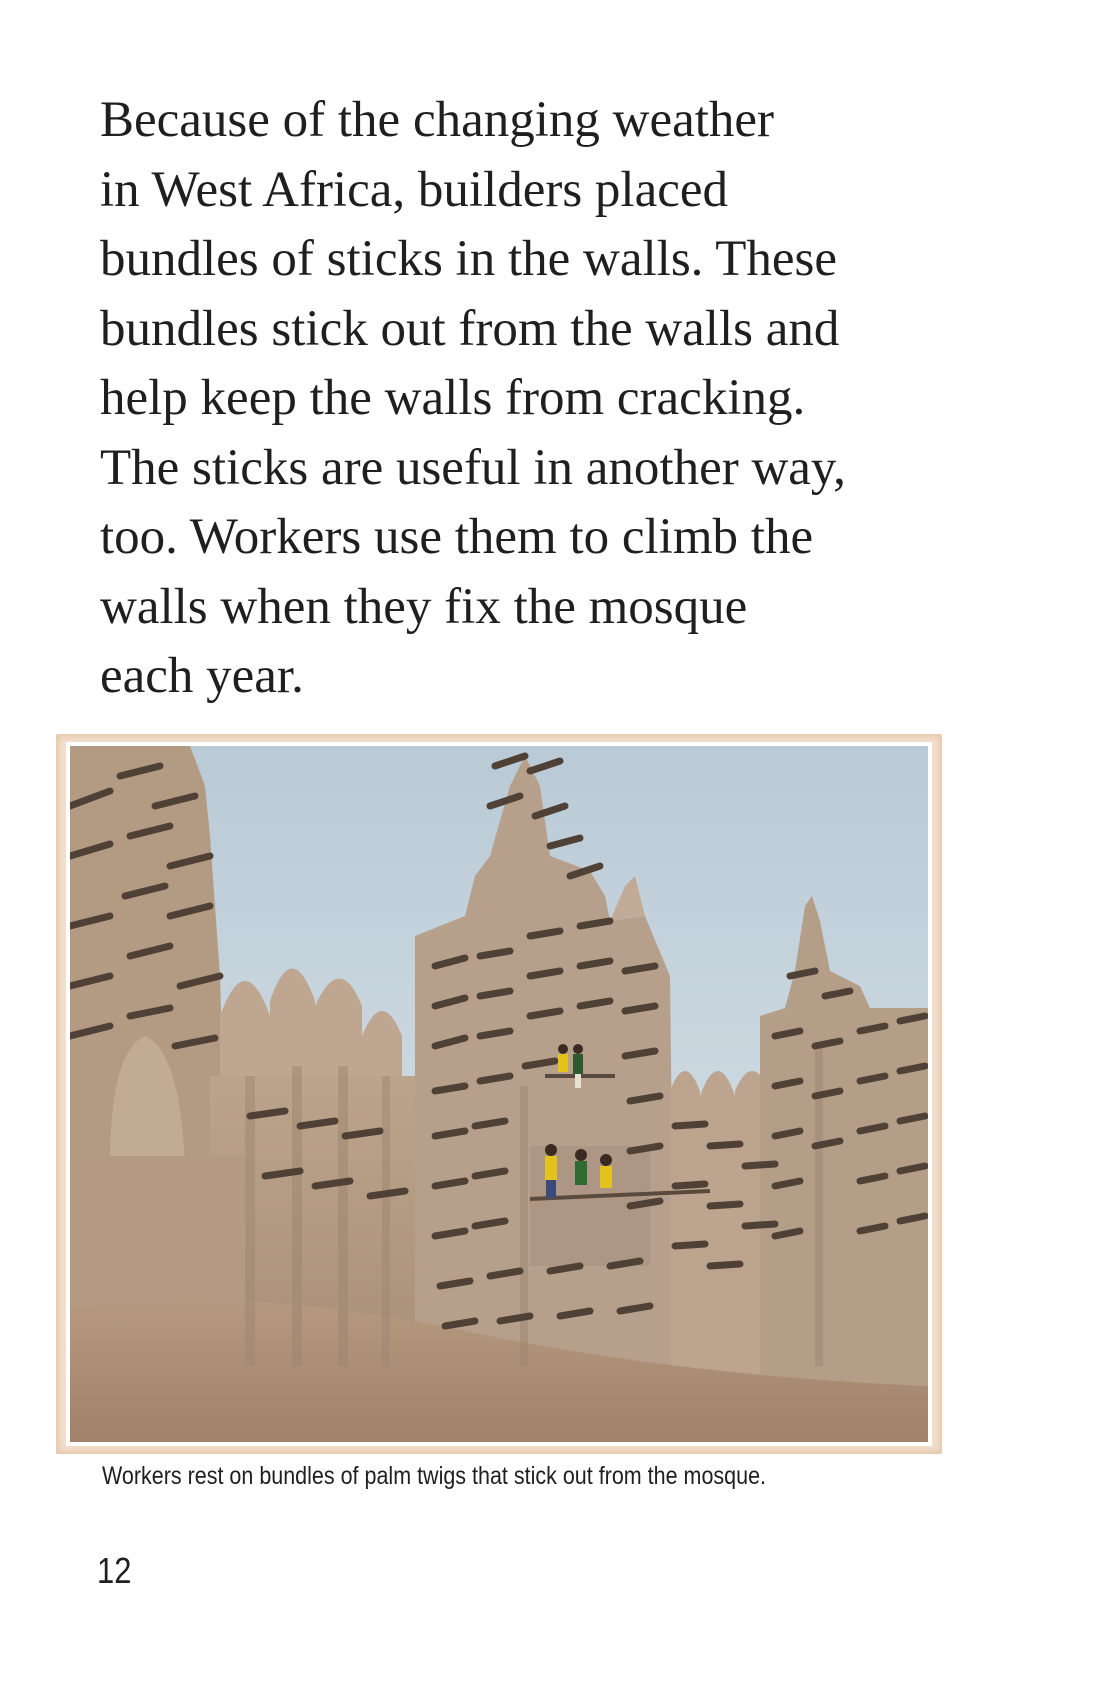 The image size is (1100, 1700). What do you see at coordinates (414, 189) in the screenshot?
I see `body-line: in West Africa, builders placed` at bounding box center [414, 189].